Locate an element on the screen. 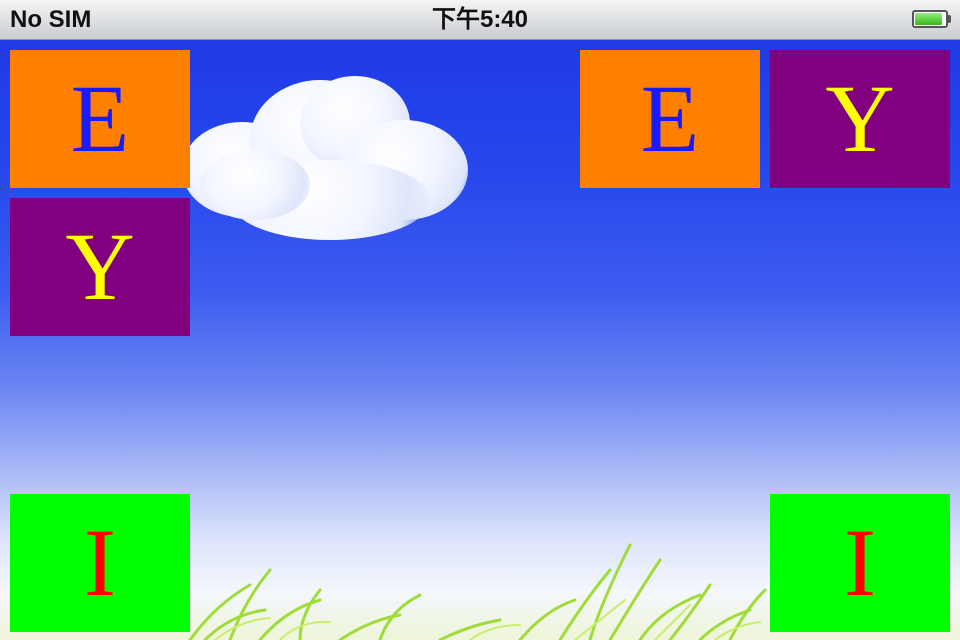 The image size is (960, 640). battery-level-fill is located at coordinates (928, 19).